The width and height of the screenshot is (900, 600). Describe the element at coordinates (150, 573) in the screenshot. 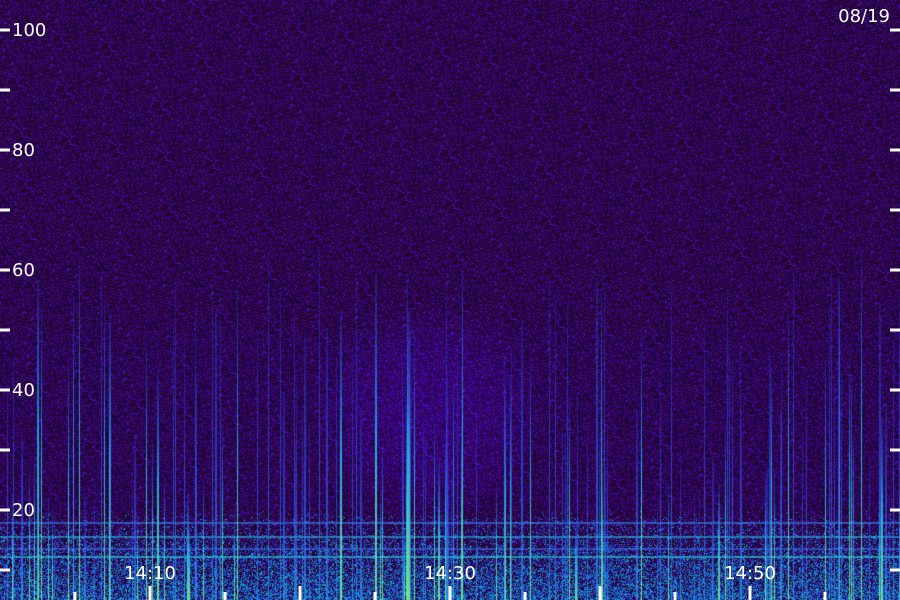

I see `x-tick-label: 14:10` at that location.